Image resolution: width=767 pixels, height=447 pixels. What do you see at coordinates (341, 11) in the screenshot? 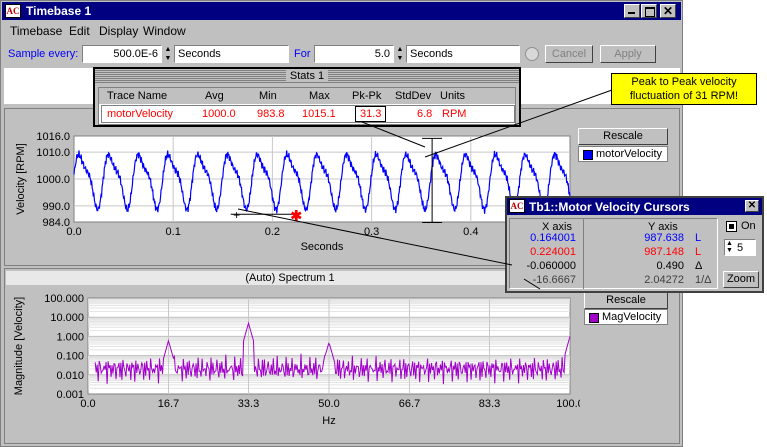
I see `window-title-bar: AC Timebase 1 ✕` at bounding box center [341, 11].